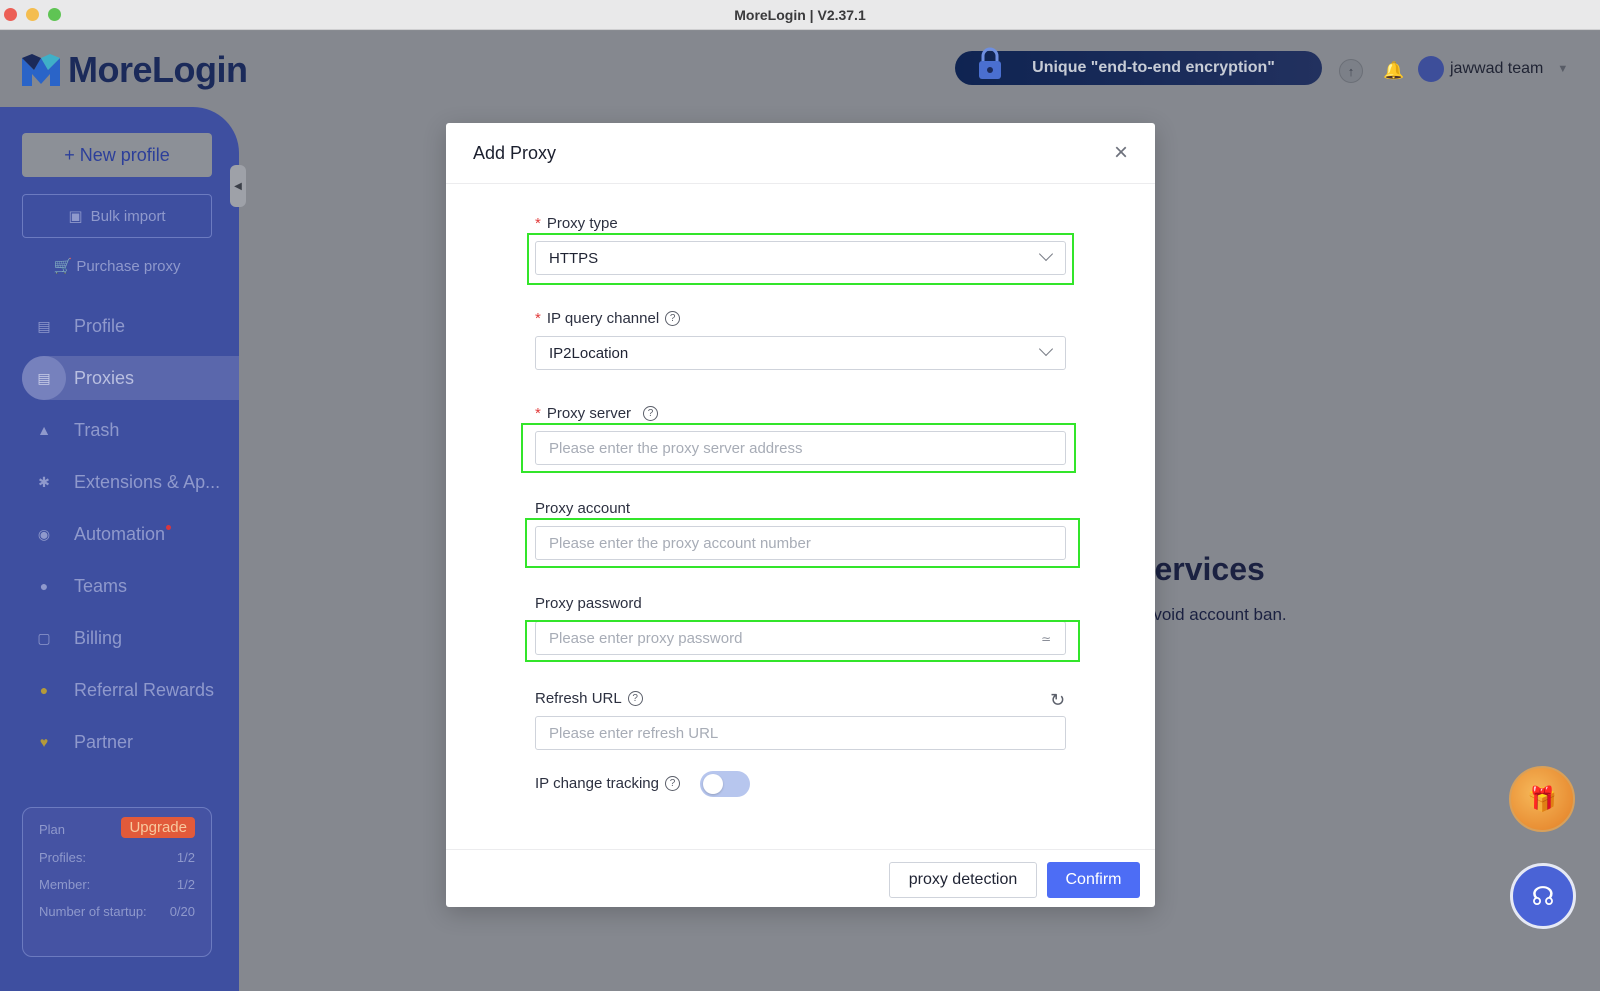  What do you see at coordinates (634, 733) in the screenshot?
I see `refresh-url-placeholder: Please enter refresh URL` at bounding box center [634, 733].